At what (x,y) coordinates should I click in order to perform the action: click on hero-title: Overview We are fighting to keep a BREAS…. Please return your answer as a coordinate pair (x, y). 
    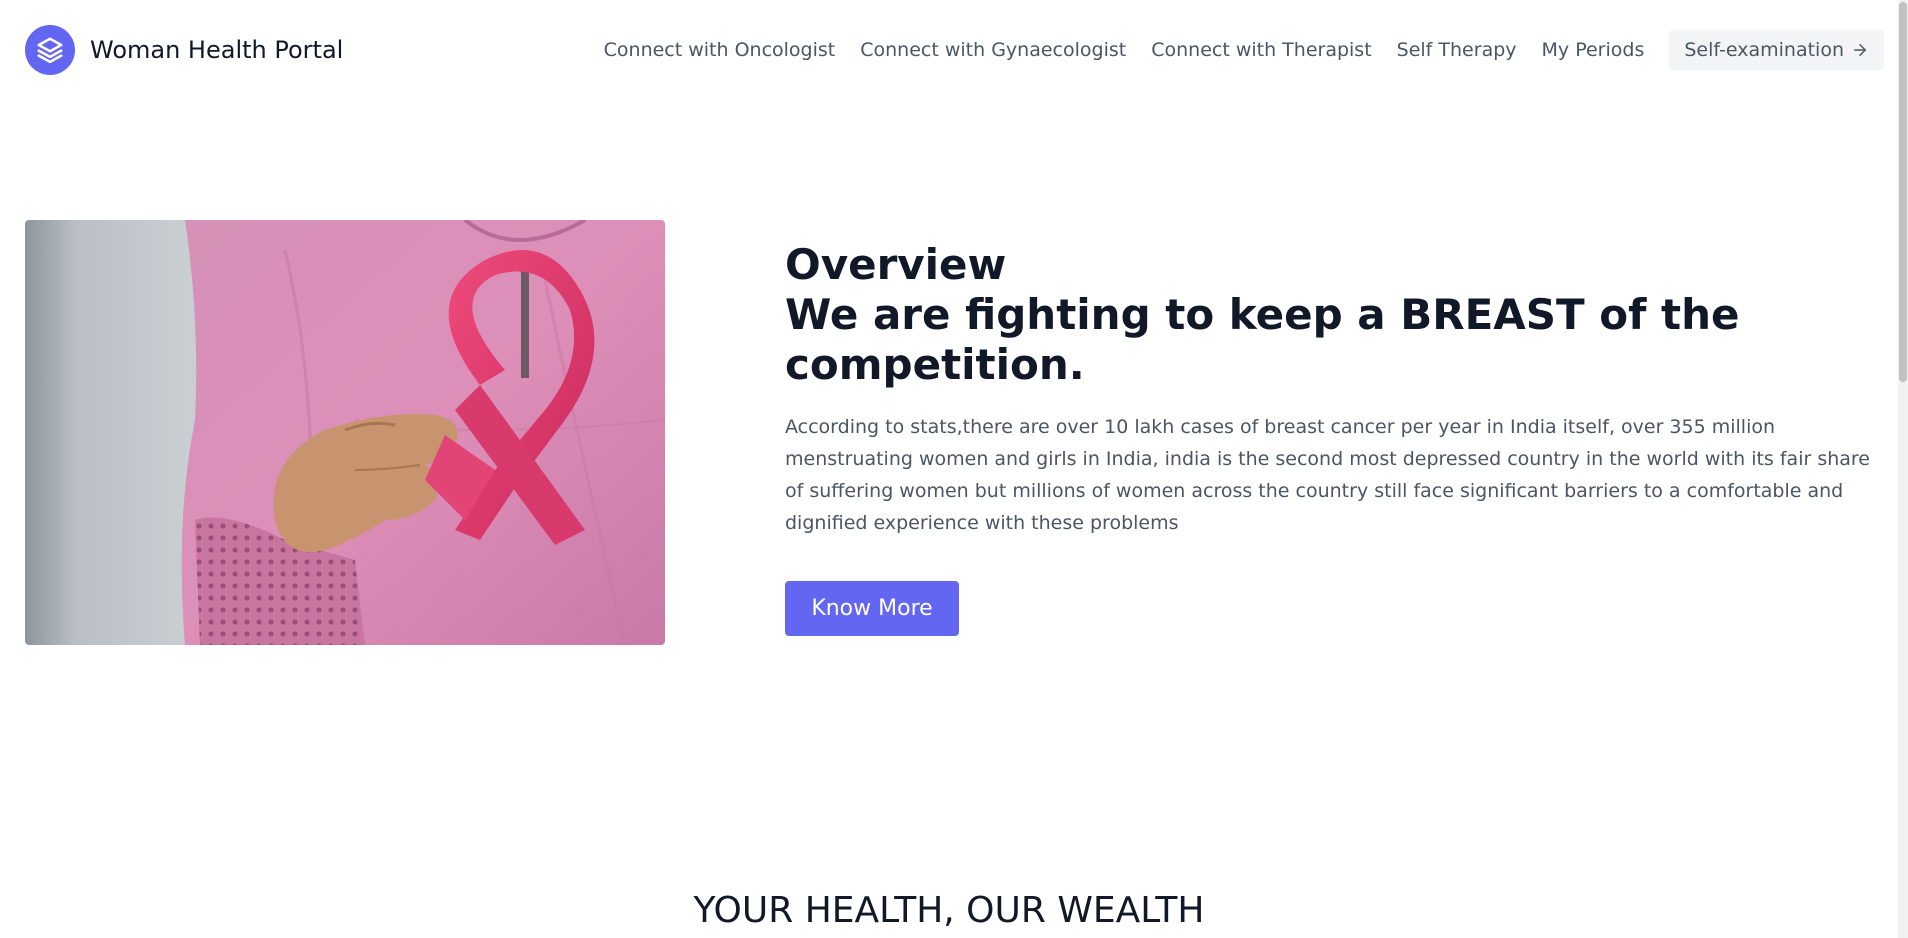
    Looking at the image, I should click on (1335, 315).